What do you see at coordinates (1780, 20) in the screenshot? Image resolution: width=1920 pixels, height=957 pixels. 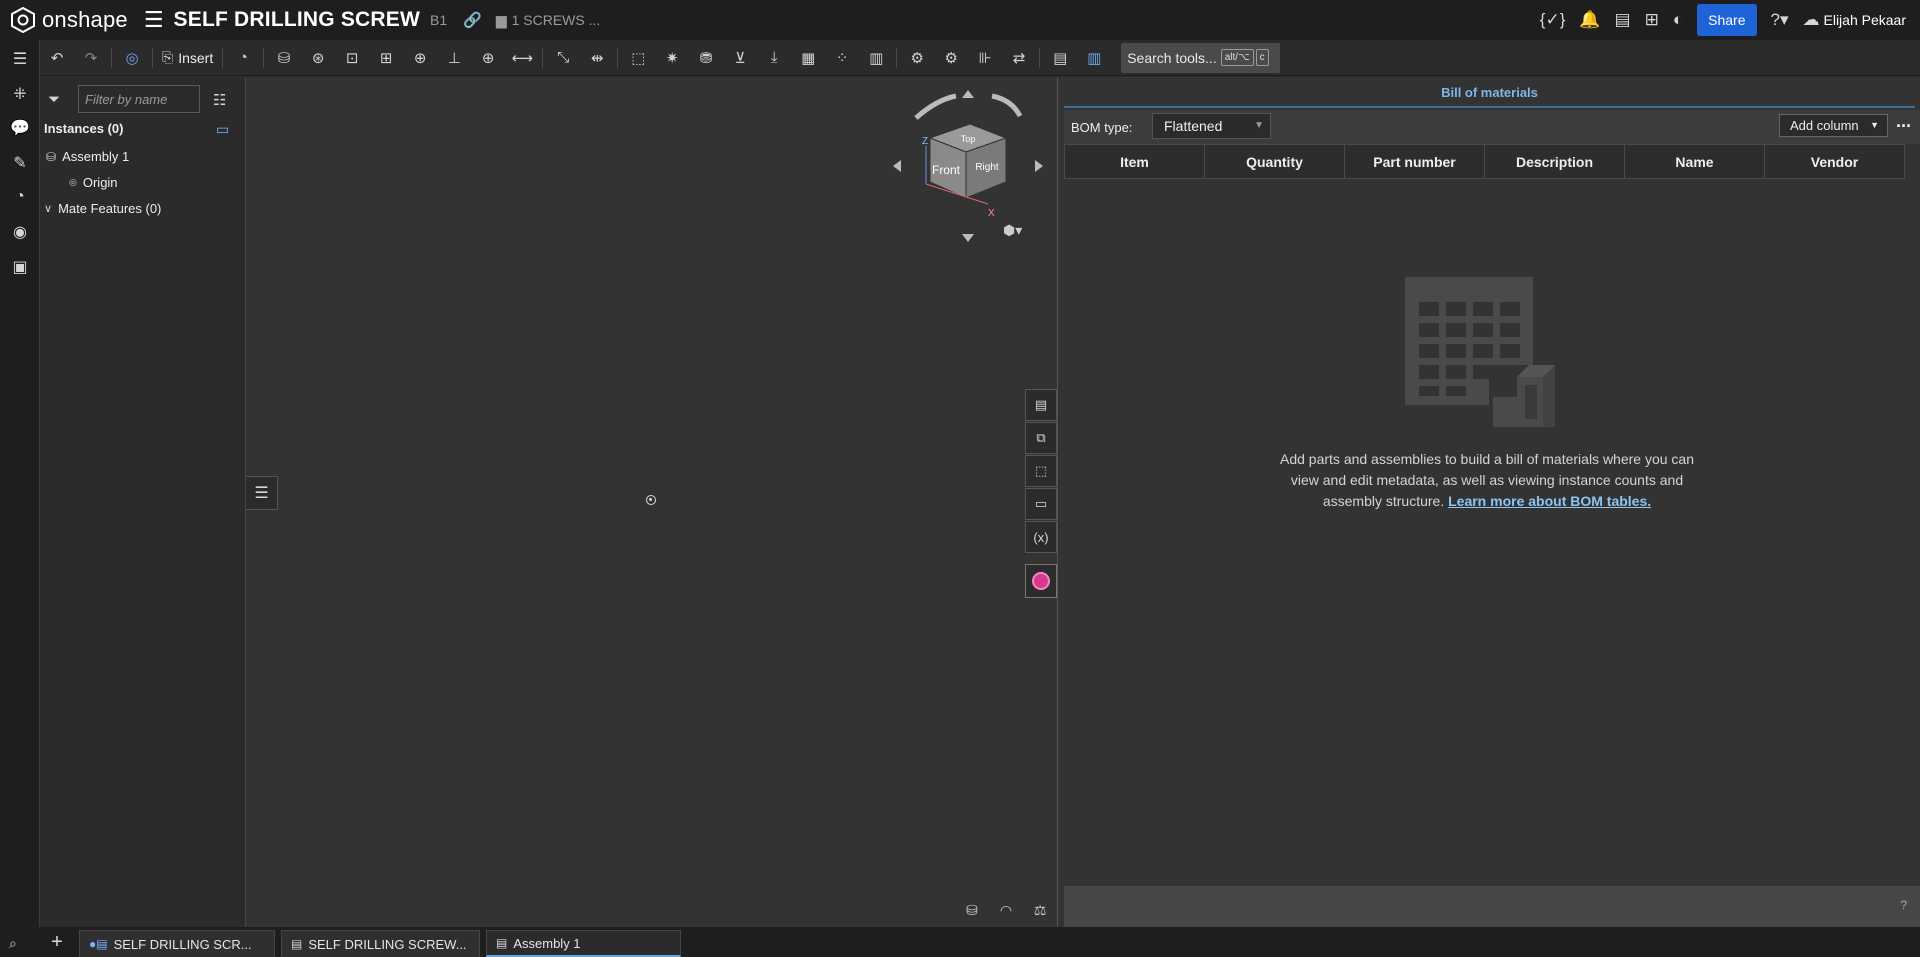 I see `help-icon: ?▾` at bounding box center [1780, 20].